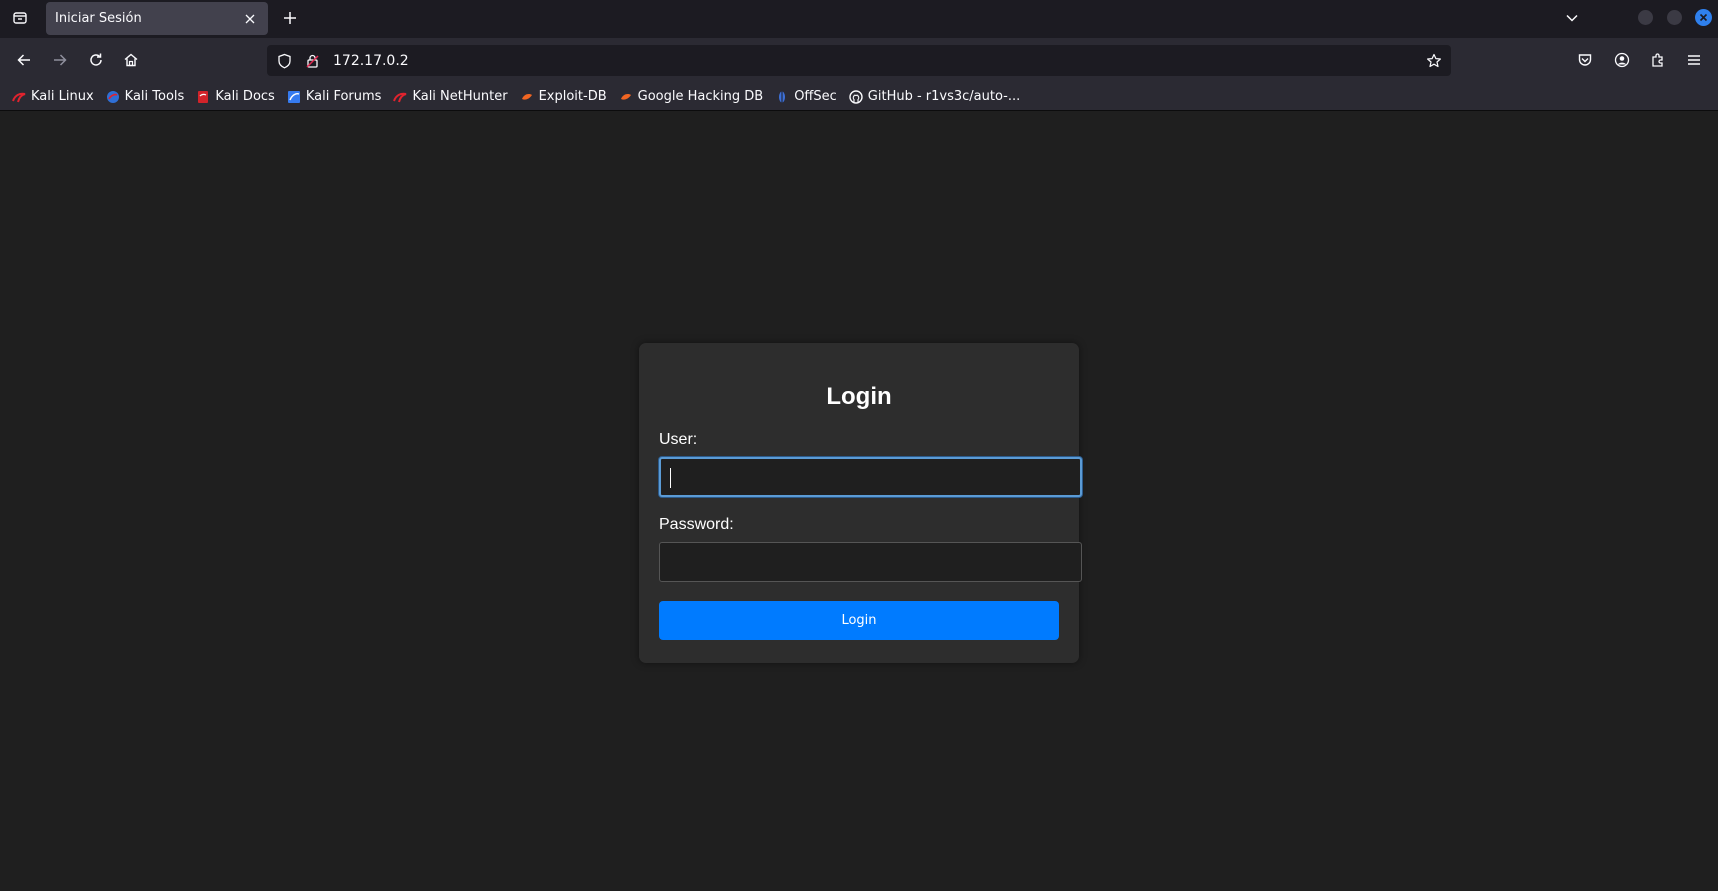 This screenshot has width=1718, height=891. Describe the element at coordinates (859, 396) in the screenshot. I see `login-title: Login` at that location.